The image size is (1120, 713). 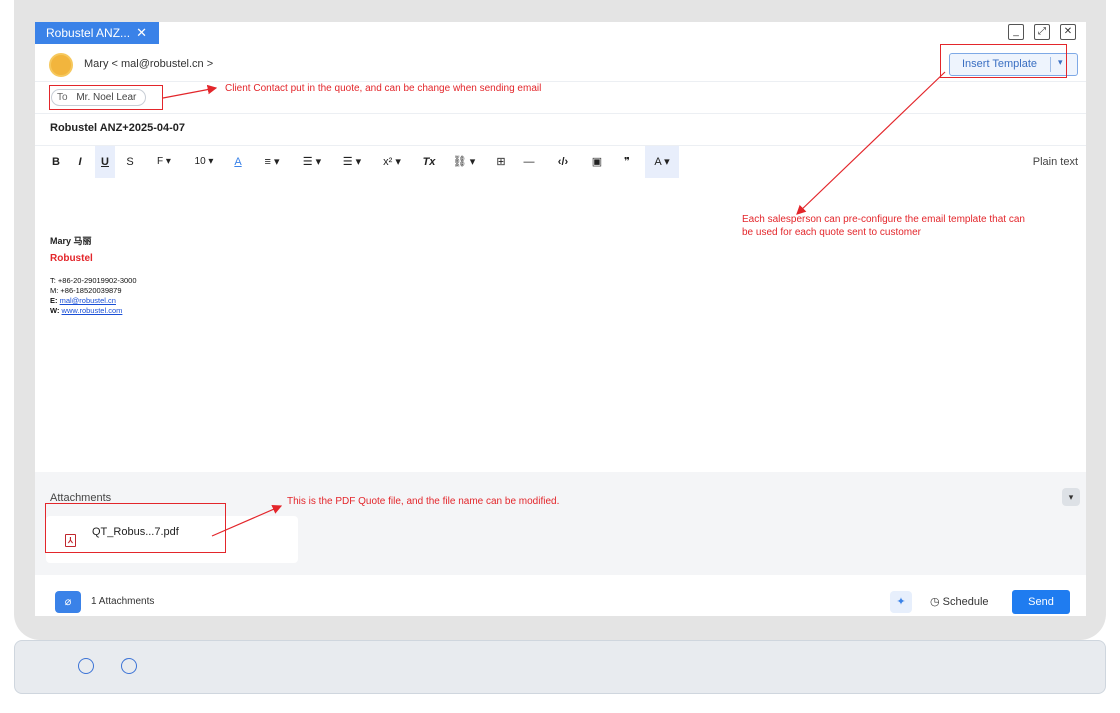 I want to click on schedule-label: Schedule, so click(x=965, y=602).